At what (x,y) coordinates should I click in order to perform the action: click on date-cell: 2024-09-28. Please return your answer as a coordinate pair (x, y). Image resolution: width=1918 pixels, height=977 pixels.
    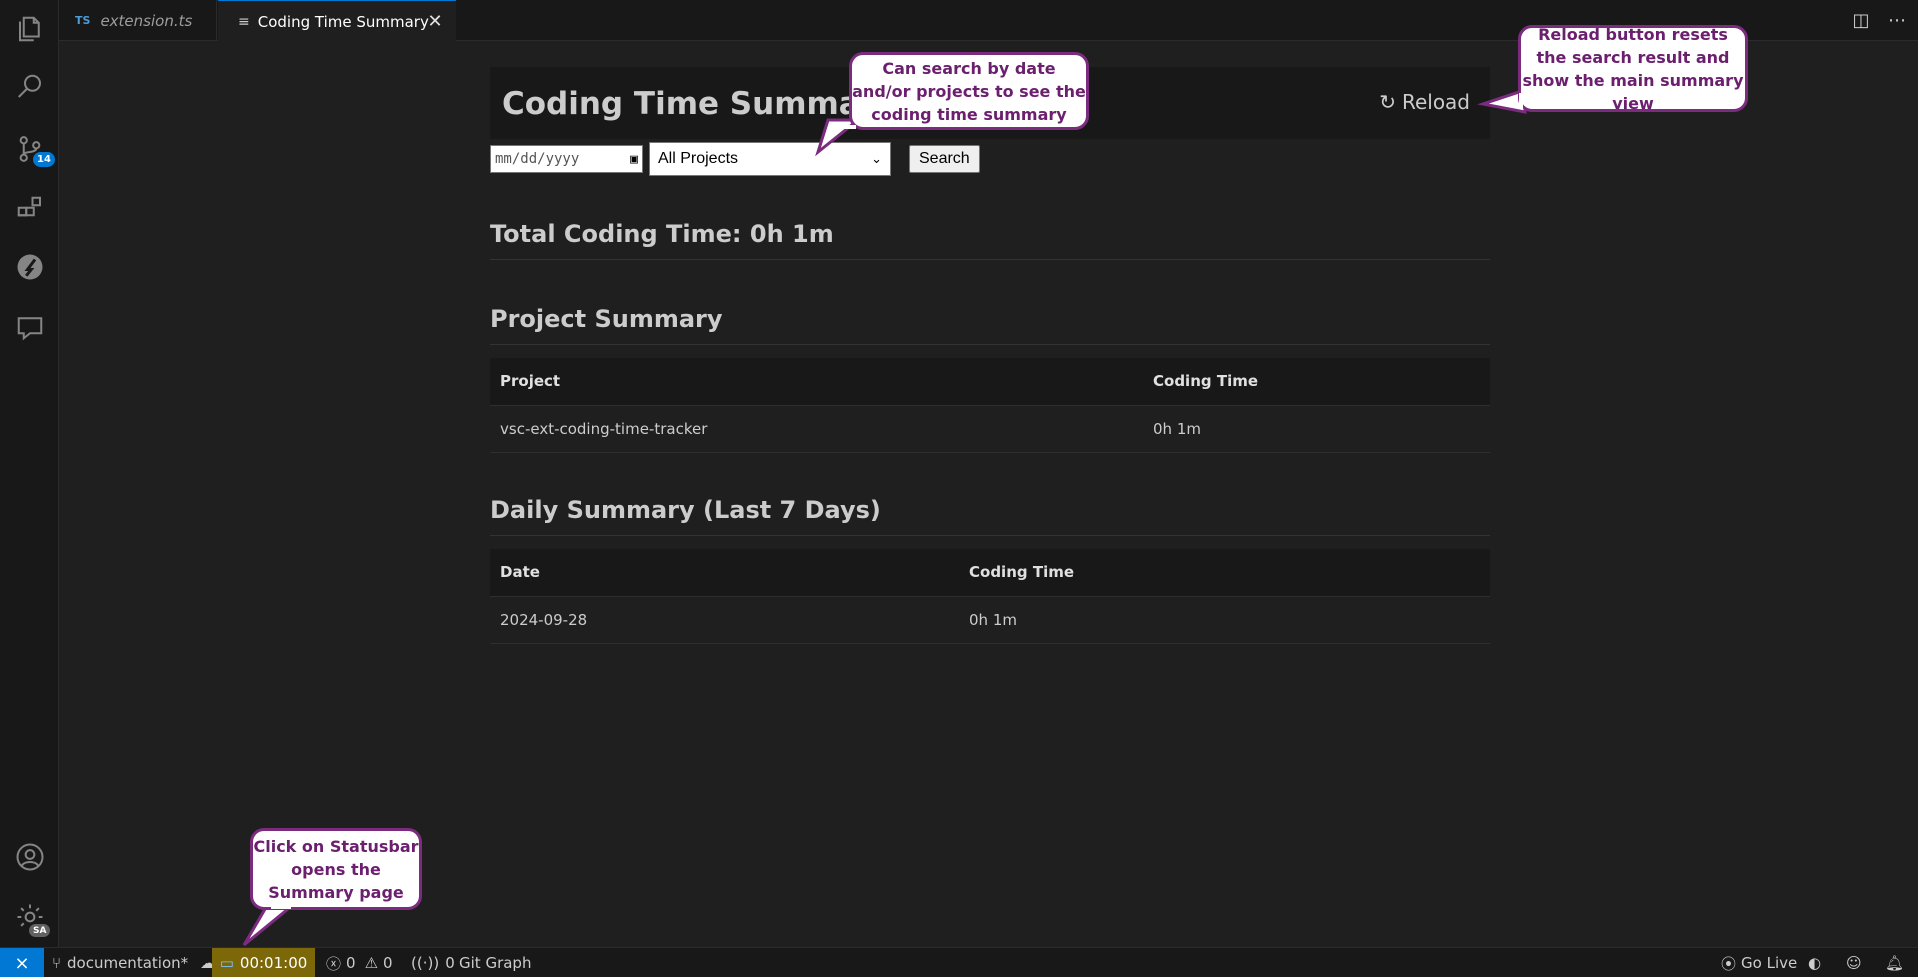
    Looking at the image, I should click on (724, 620).